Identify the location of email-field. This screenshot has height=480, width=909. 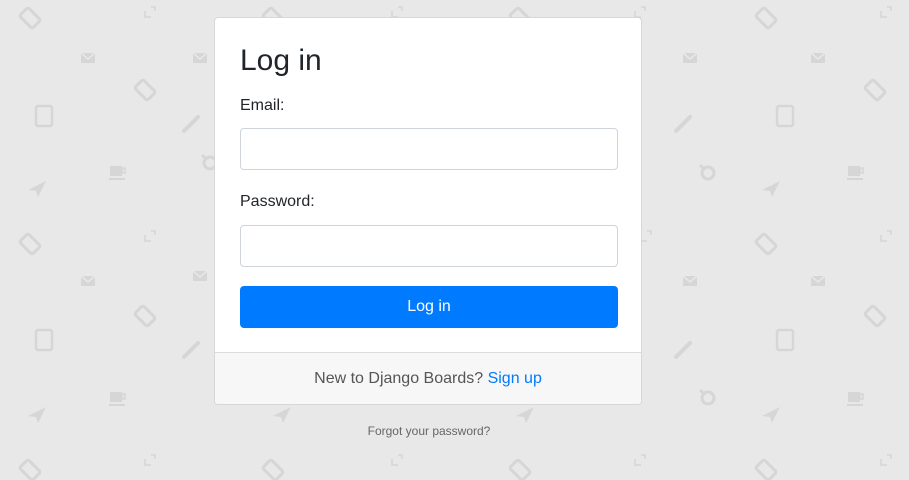
(429, 149).